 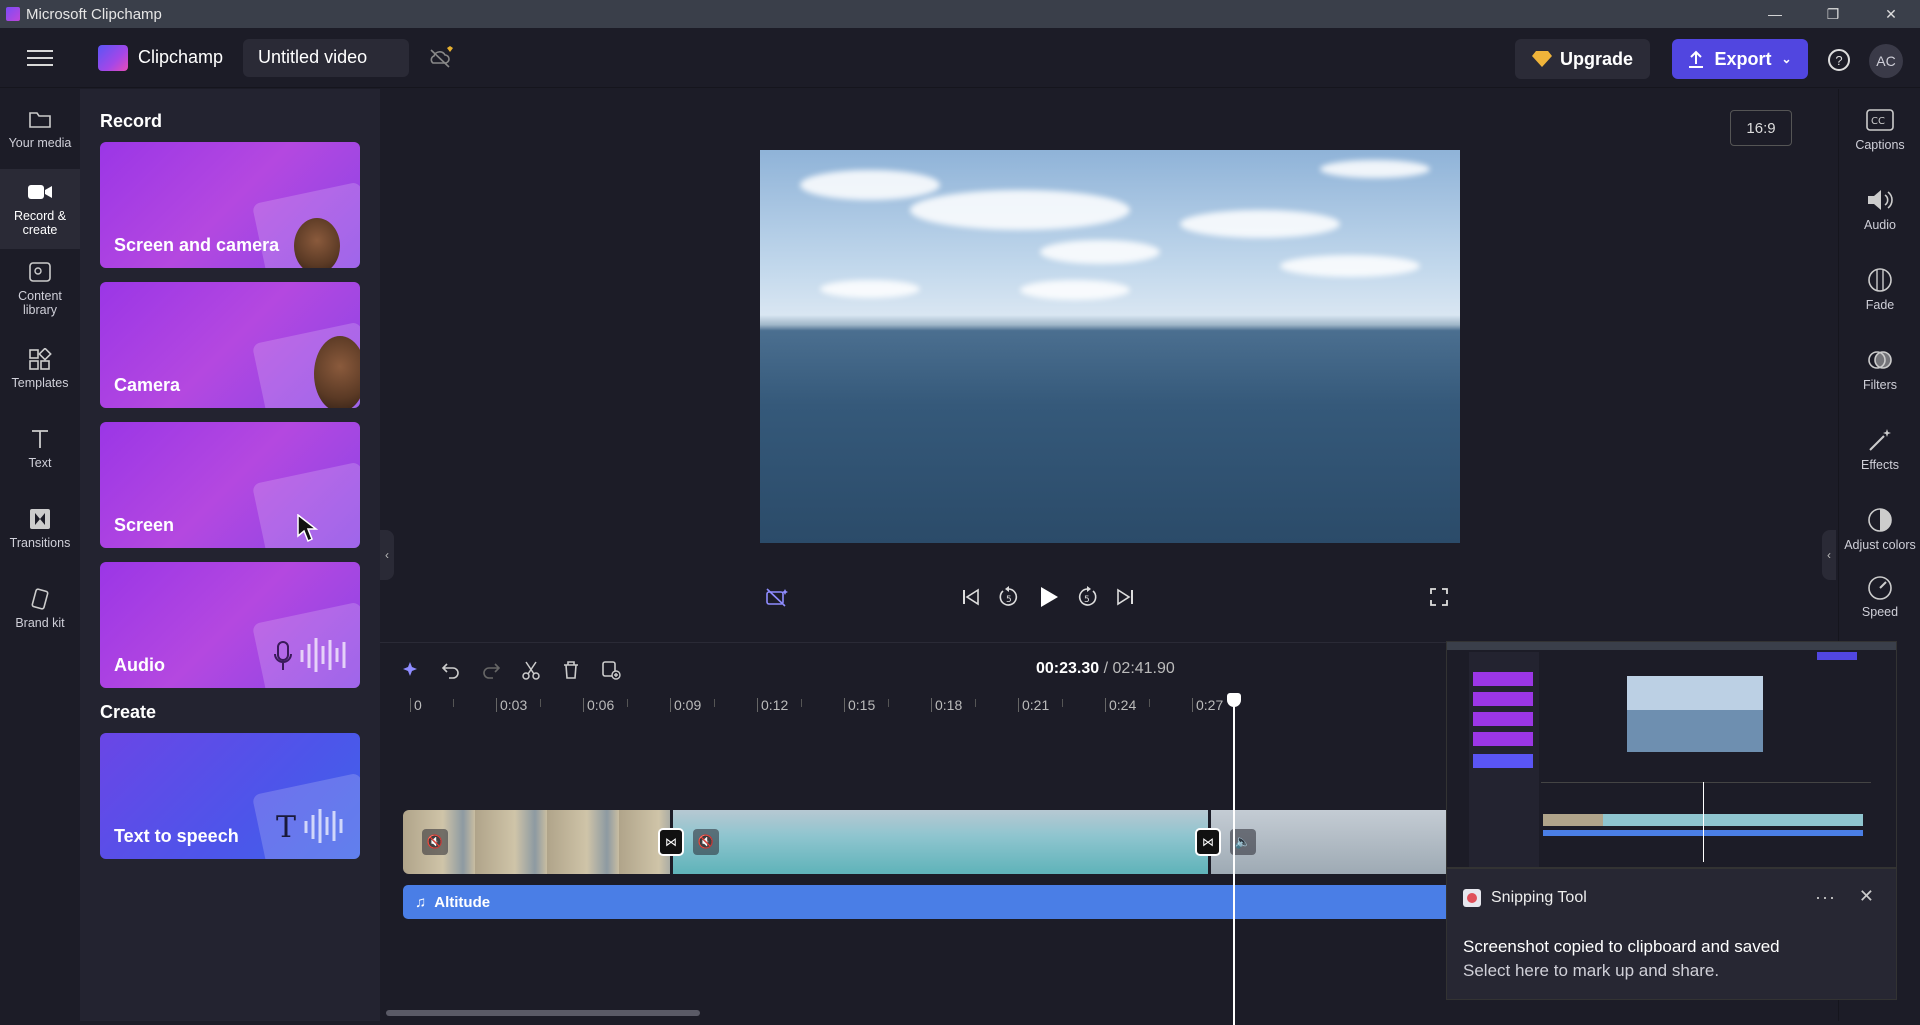 What do you see at coordinates (1886, 61) in the screenshot?
I see `avatar: AC` at bounding box center [1886, 61].